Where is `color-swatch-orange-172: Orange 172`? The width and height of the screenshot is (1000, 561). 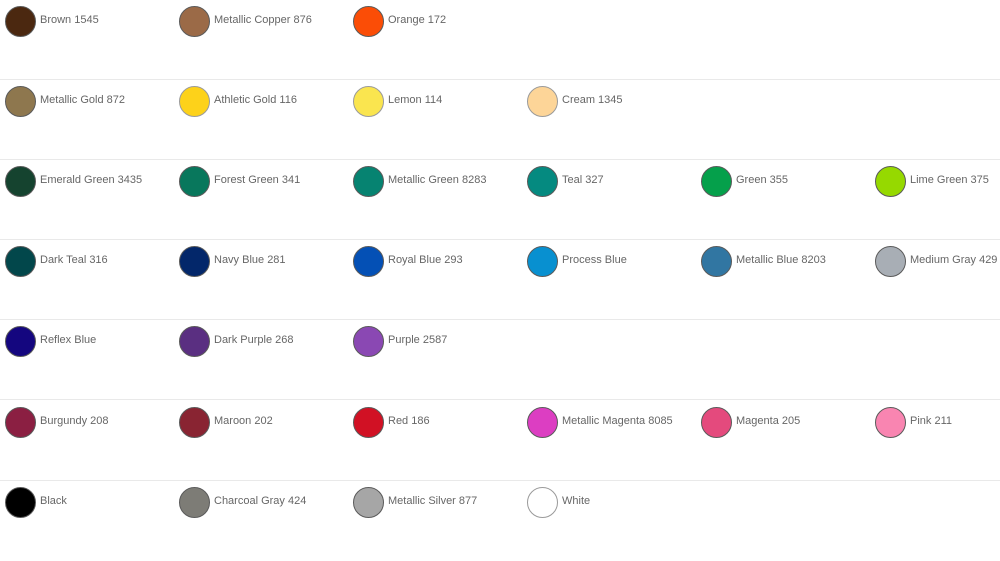
color-swatch-orange-172: Orange 172 is located at coordinates (435, 23).